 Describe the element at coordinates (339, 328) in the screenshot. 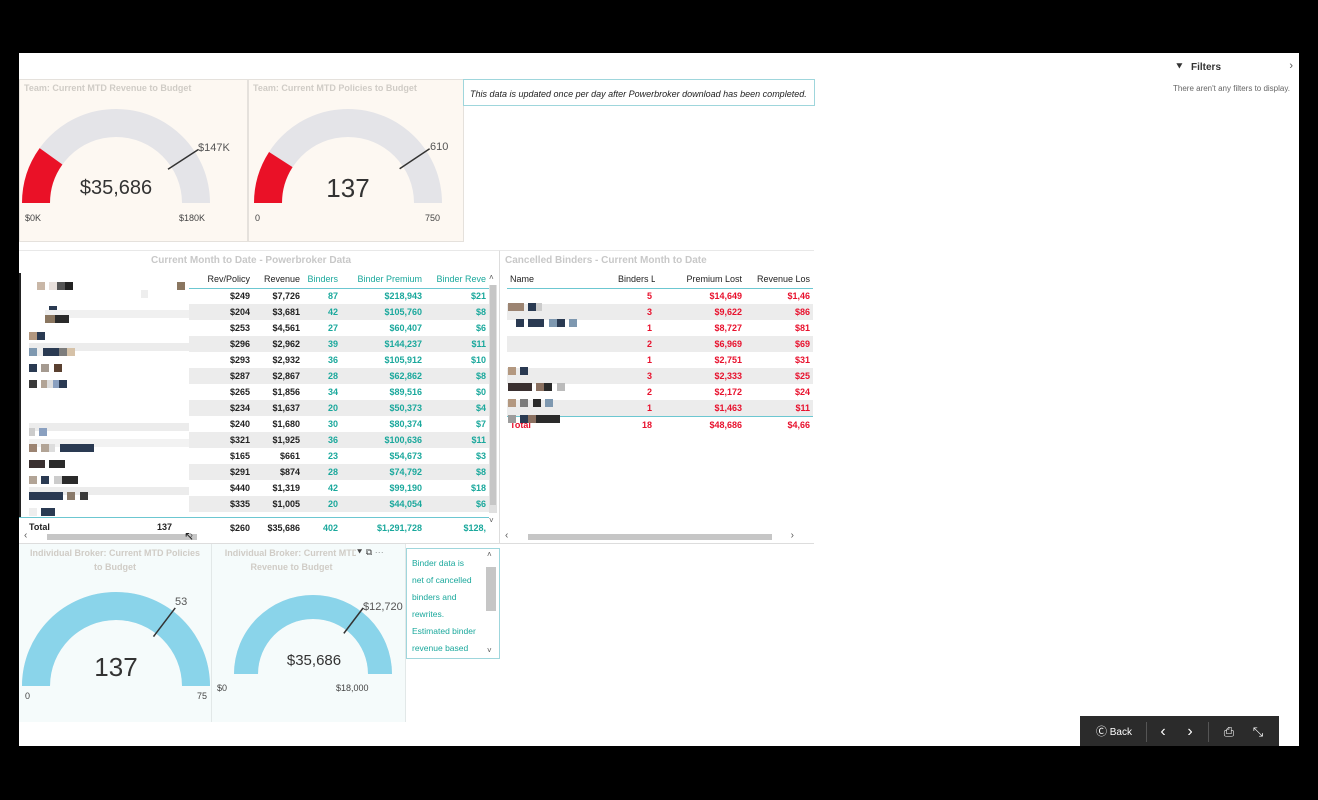

I see `table-row: $253 $4,561 27 $60,407 $6` at that location.